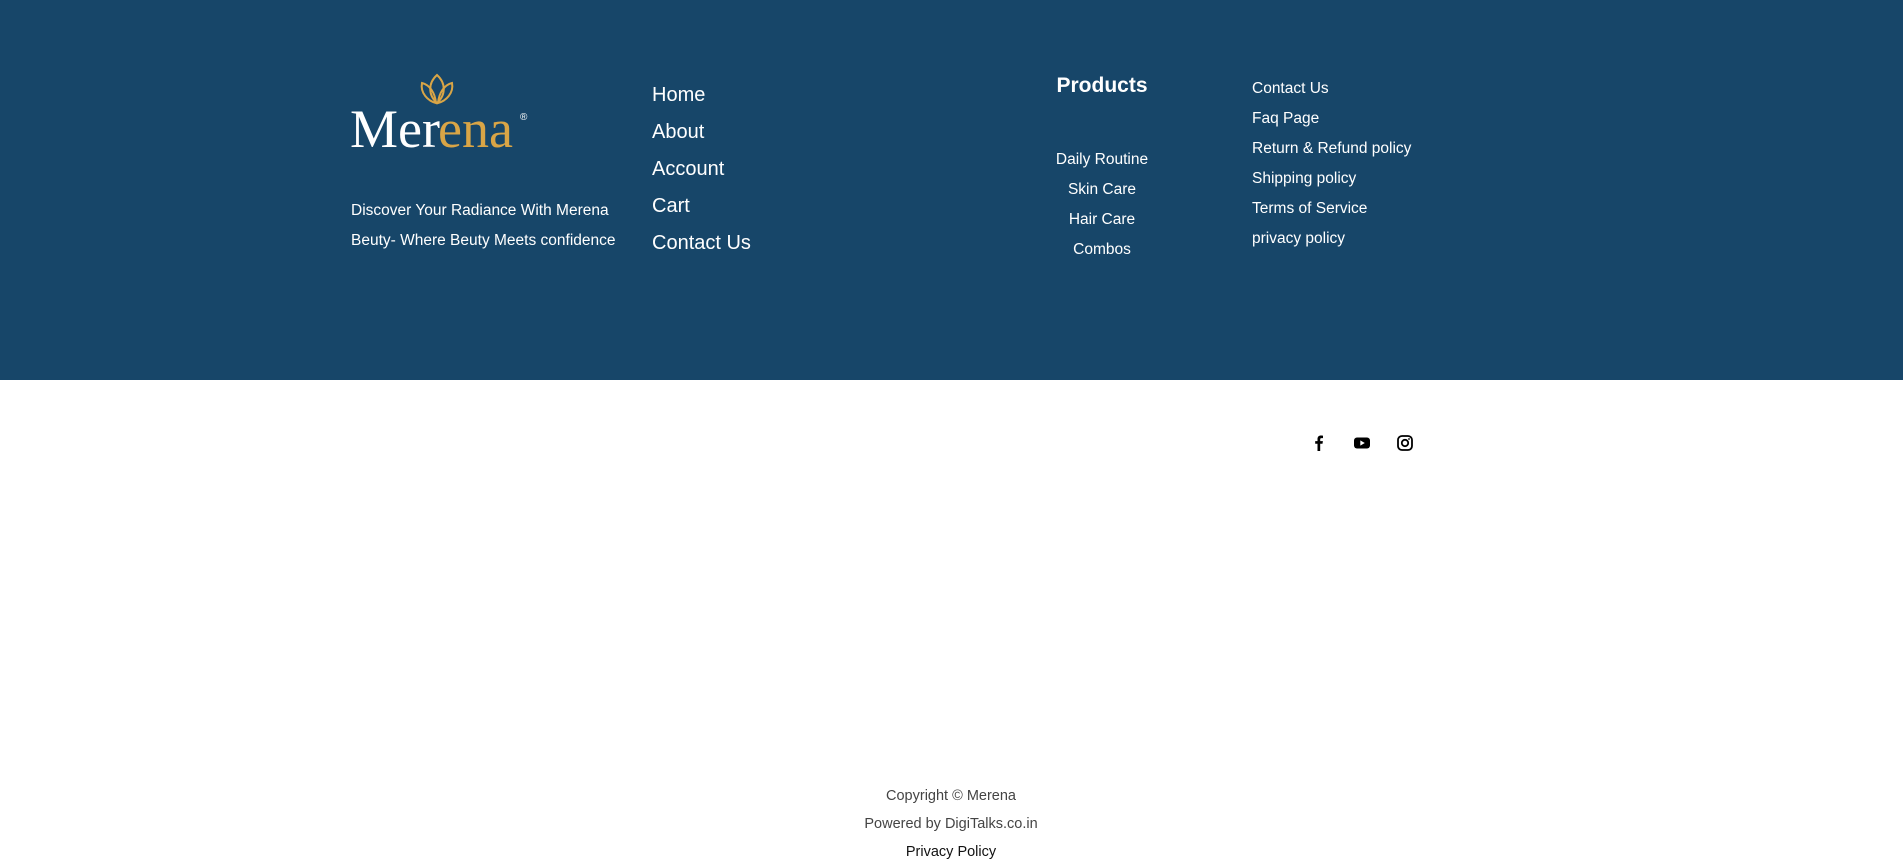 Image resolution: width=1903 pixels, height=866 pixels. Describe the element at coordinates (701, 206) in the screenshot. I see `nav-link-cart: Cart` at that location.